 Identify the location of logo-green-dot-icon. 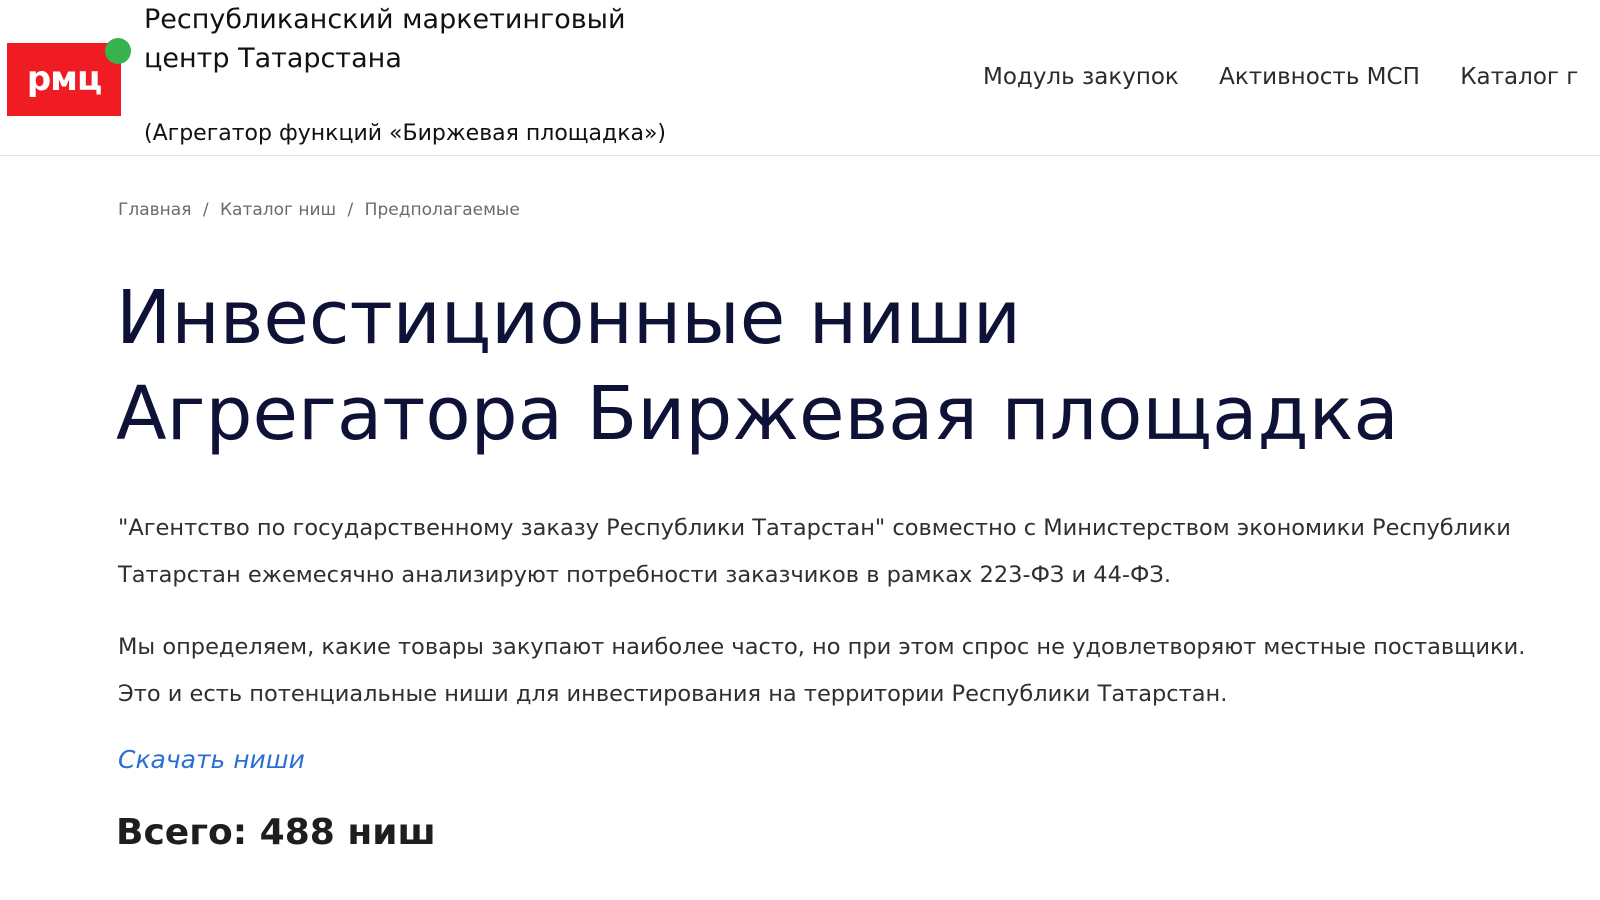
(118, 51).